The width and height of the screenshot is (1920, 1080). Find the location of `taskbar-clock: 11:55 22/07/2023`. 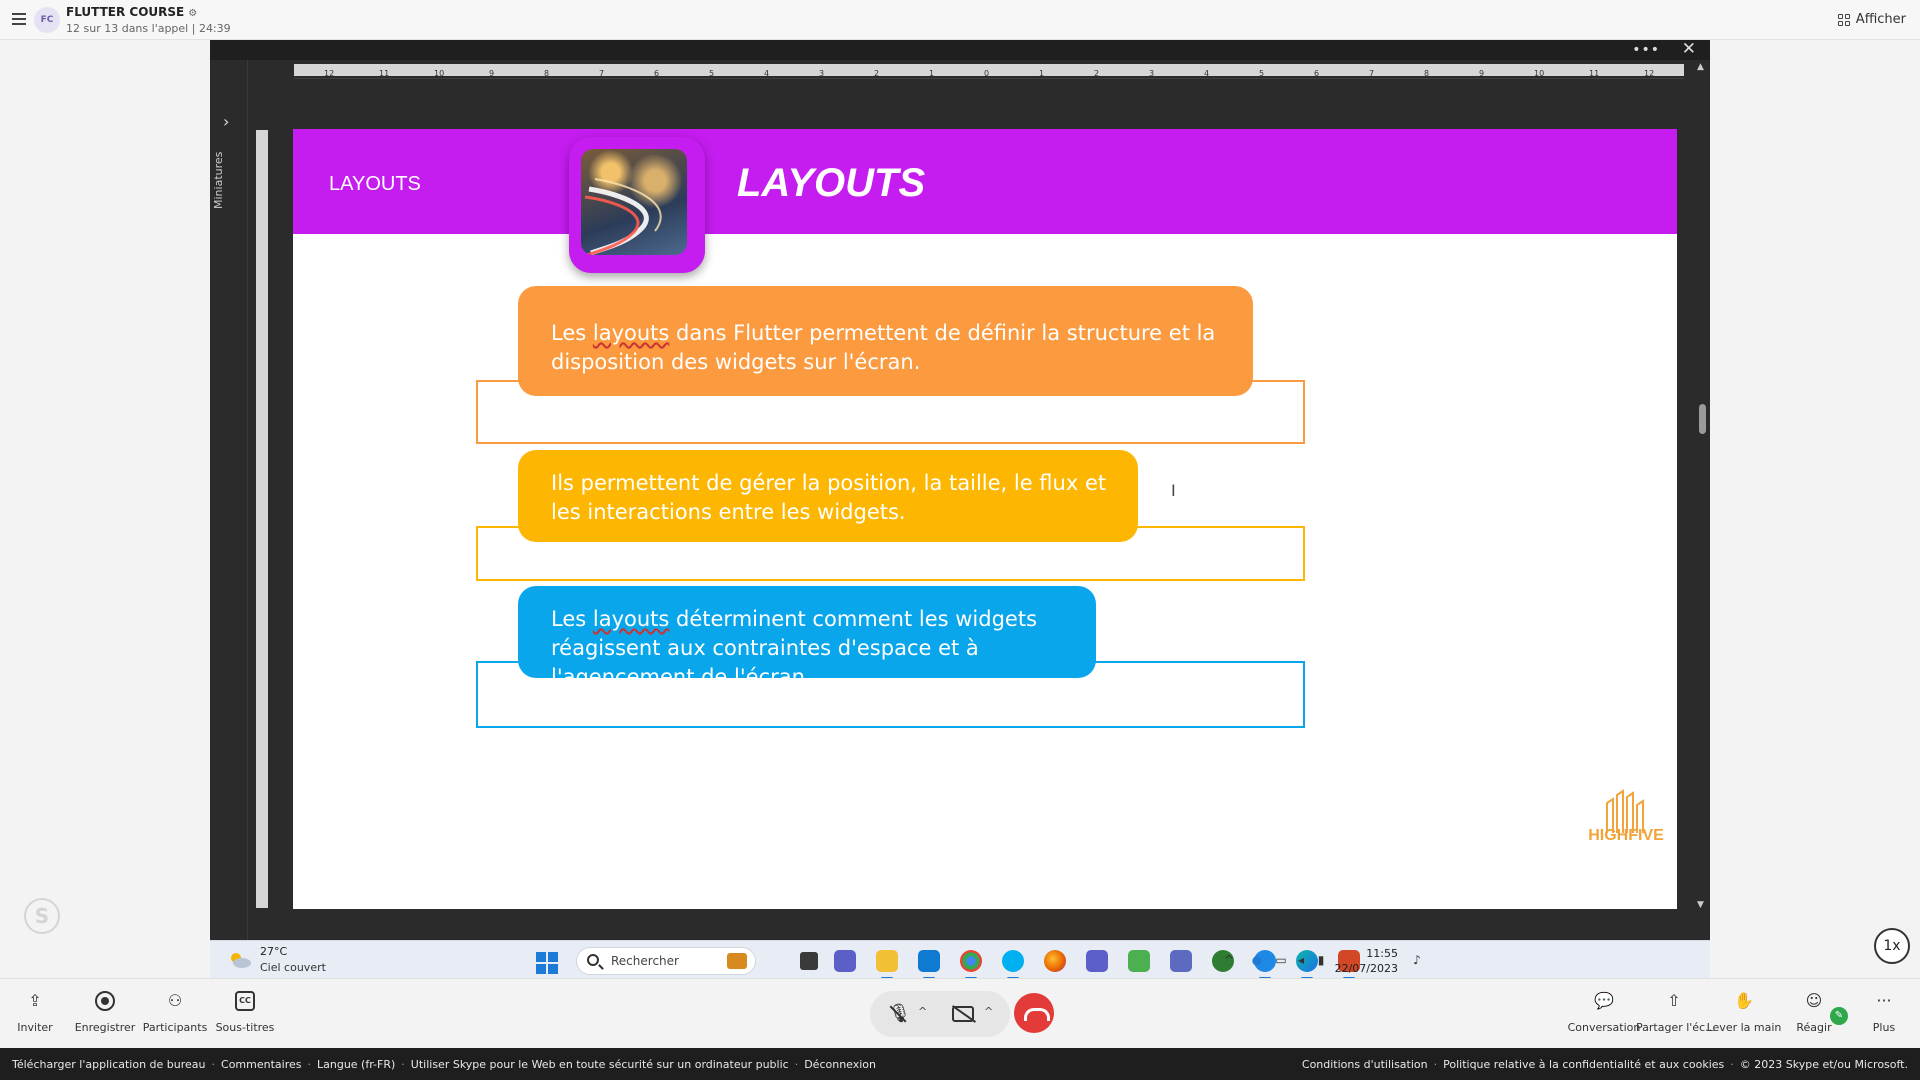

taskbar-clock: 11:55 22/07/2023 is located at coordinates (1339, 961).